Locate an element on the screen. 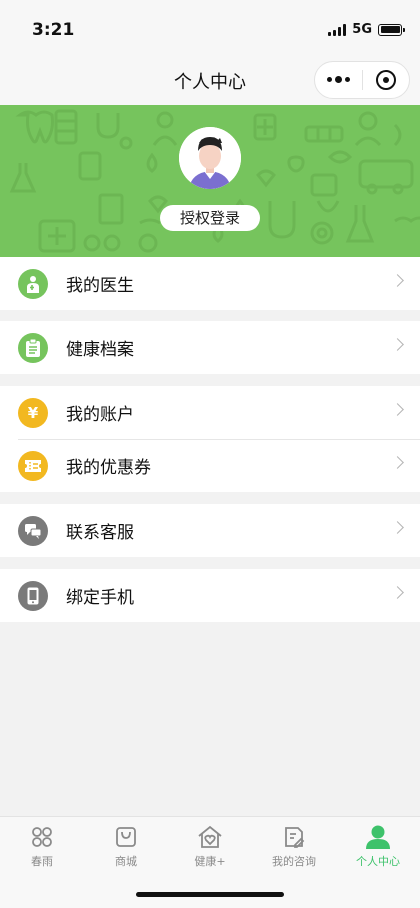  menu-item-bind-phone: 绑定手机 is located at coordinates (210, 595).